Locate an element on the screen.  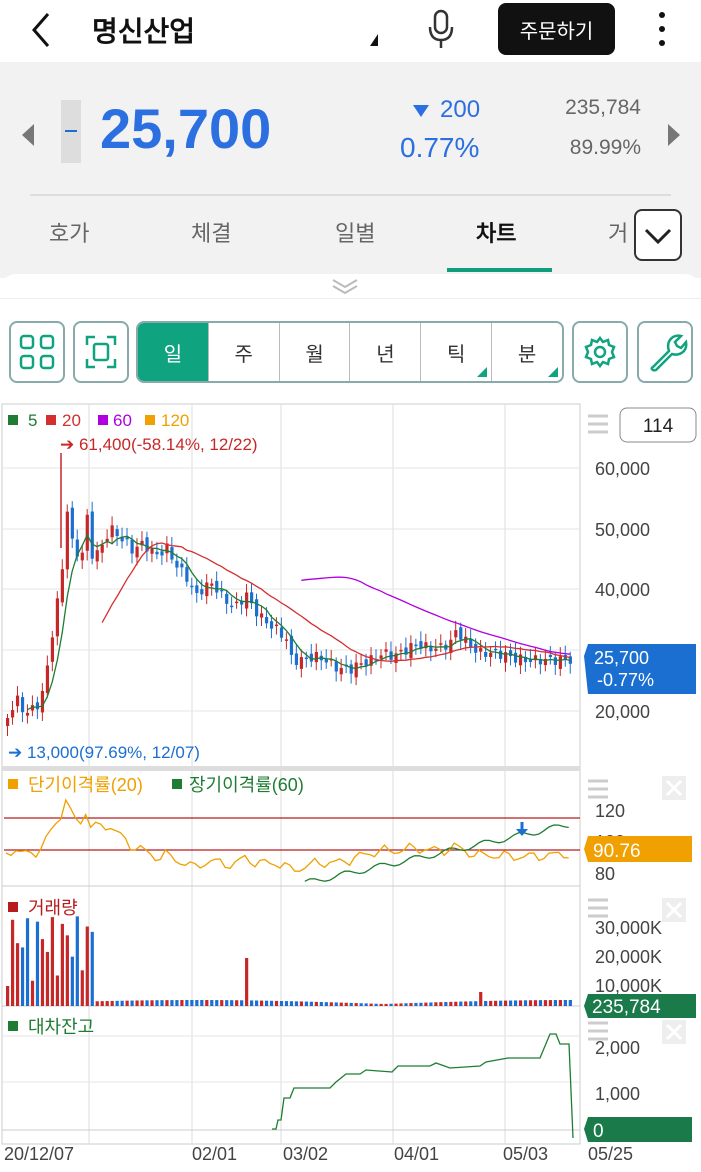
min-price-annotation: ➔ 13,000(97.69%, 12/07) is located at coordinates (104, 752).